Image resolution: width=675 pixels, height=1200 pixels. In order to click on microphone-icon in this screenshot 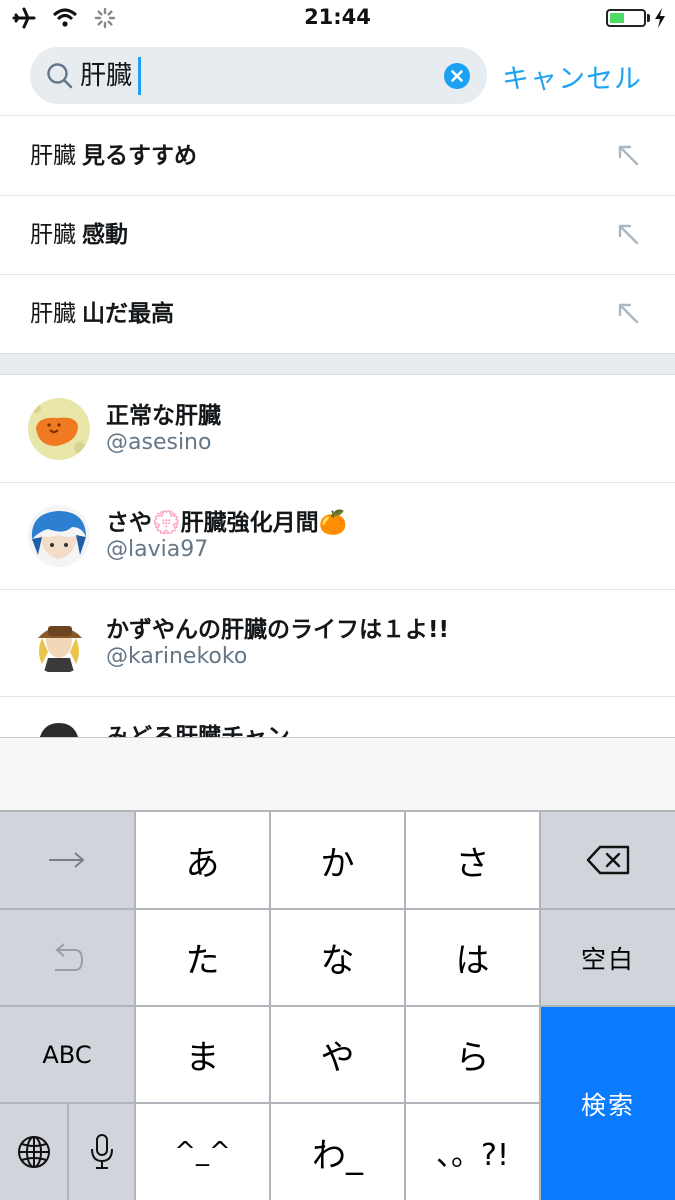, I will do `click(101, 1151)`.